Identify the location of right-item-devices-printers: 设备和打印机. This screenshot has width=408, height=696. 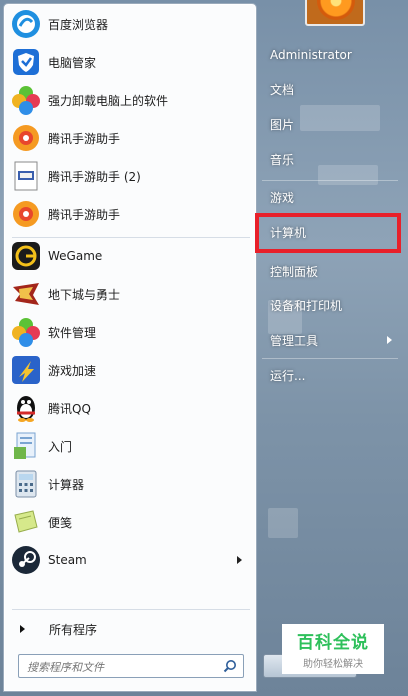
(331, 305).